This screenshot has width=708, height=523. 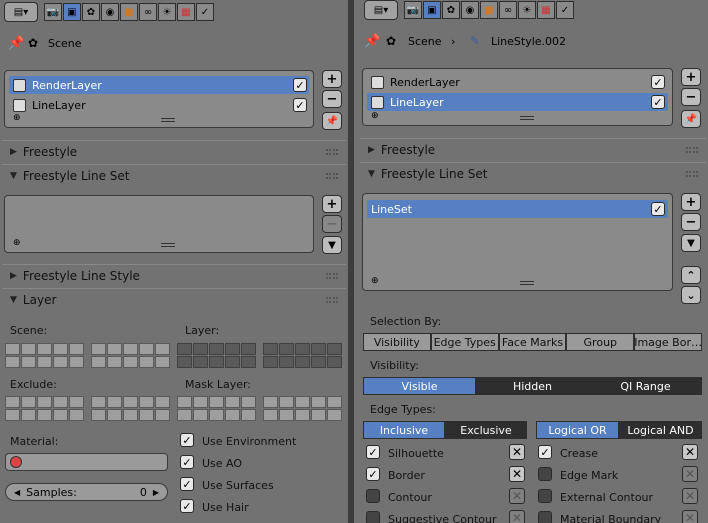 What do you see at coordinates (404, 430) in the screenshot?
I see `inclusive-option: Inclusive` at bounding box center [404, 430].